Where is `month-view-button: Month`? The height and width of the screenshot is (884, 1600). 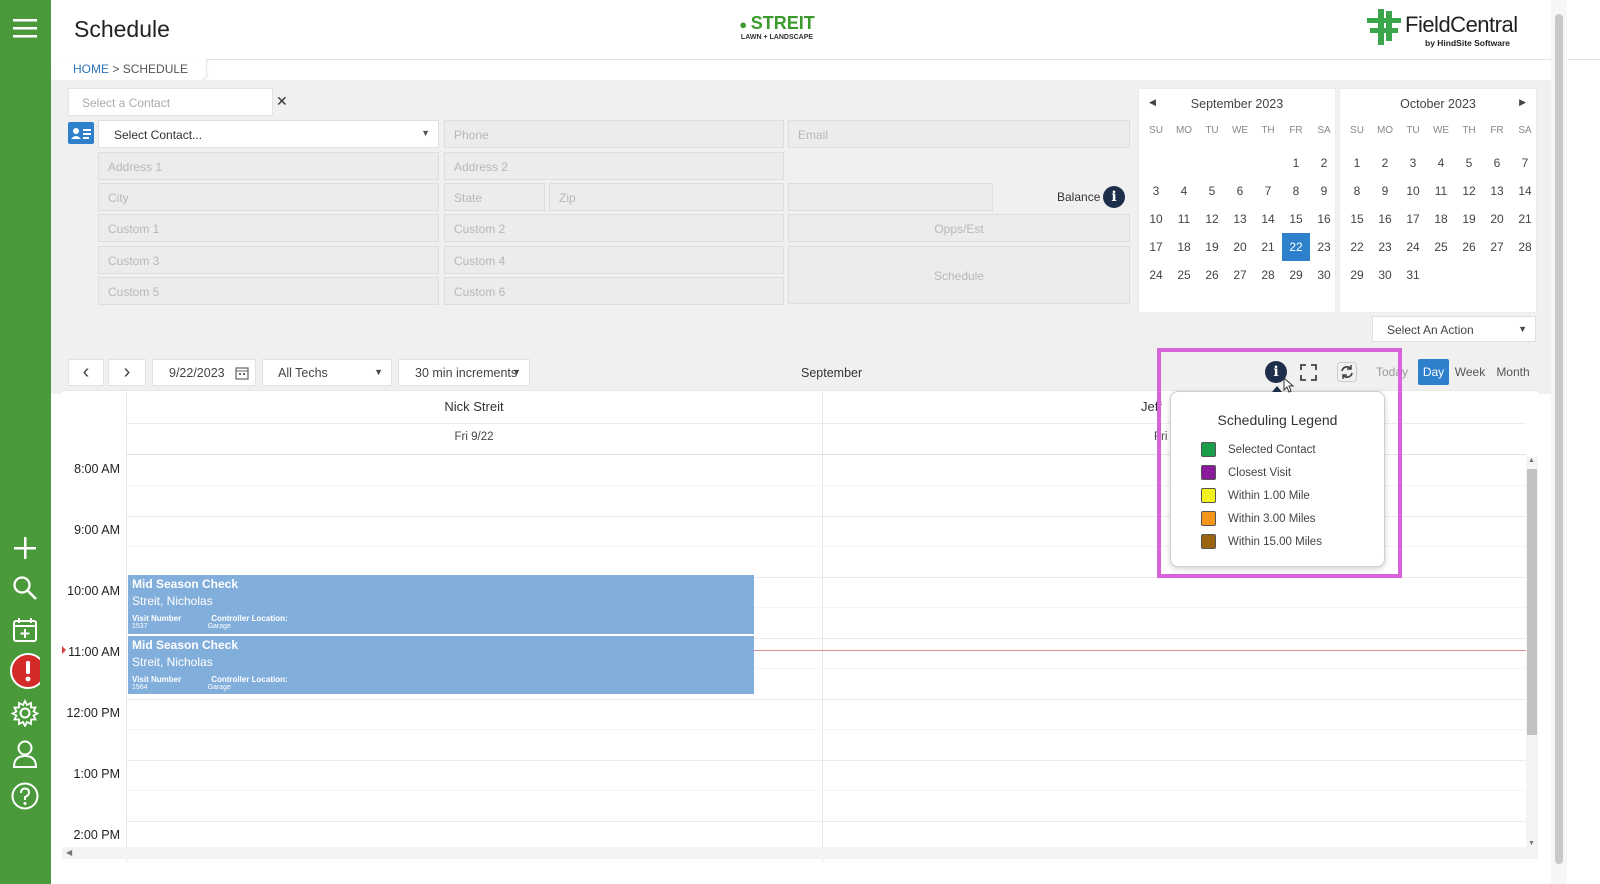 month-view-button: Month is located at coordinates (1513, 372).